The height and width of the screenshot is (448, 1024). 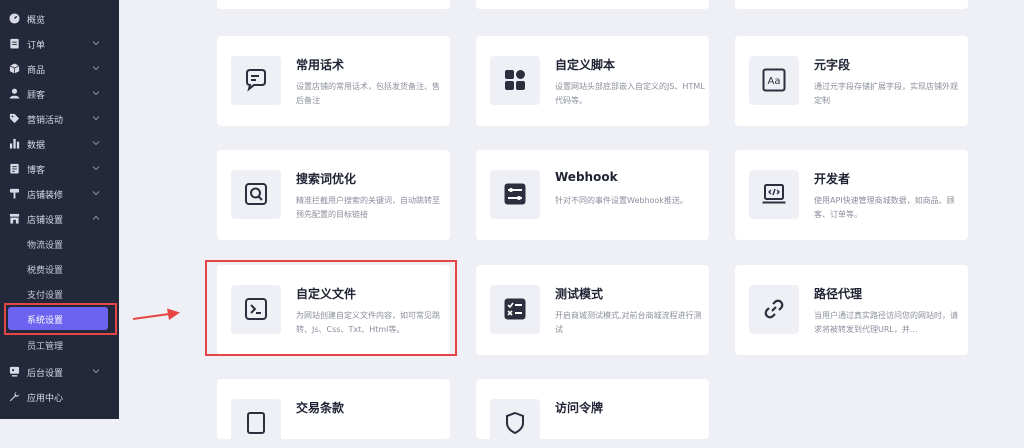 What do you see at coordinates (14, 43) in the screenshot?
I see `clipboard-icon` at bounding box center [14, 43].